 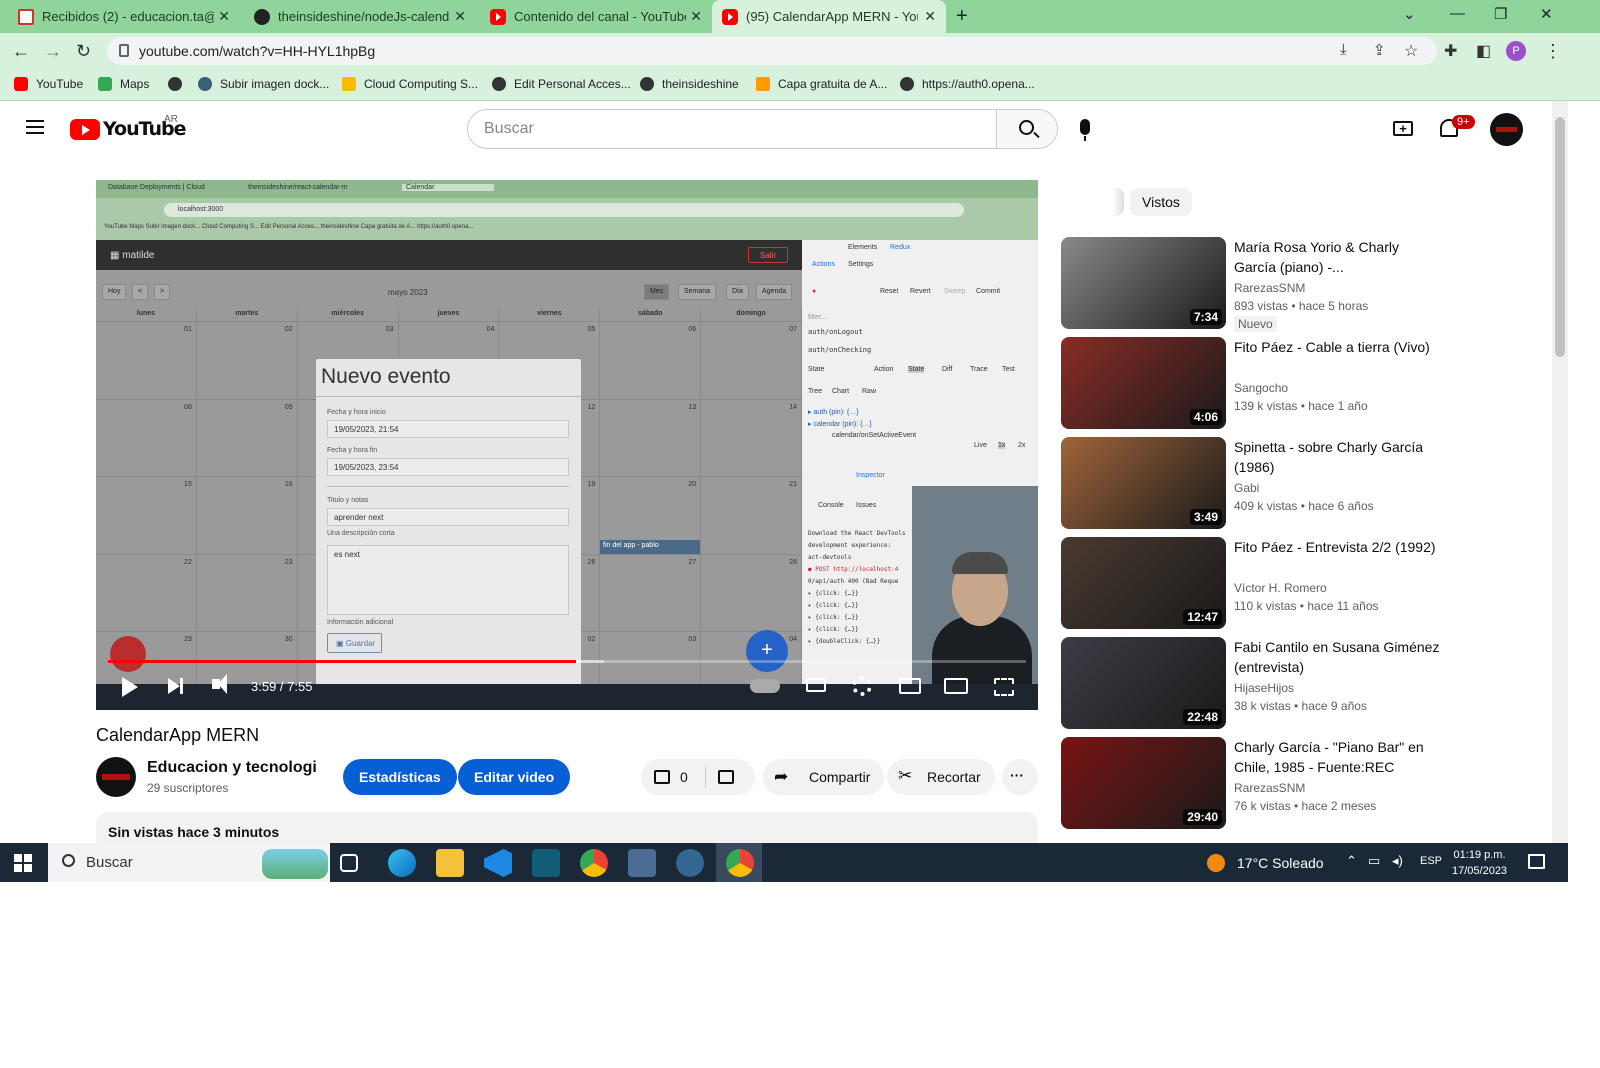 What do you see at coordinates (130, 687) in the screenshot?
I see `play-icon` at bounding box center [130, 687].